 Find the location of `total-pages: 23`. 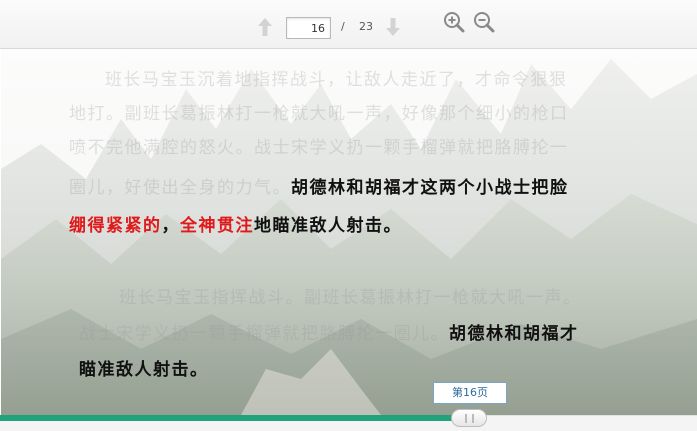

total-pages: 23 is located at coordinates (366, 26).